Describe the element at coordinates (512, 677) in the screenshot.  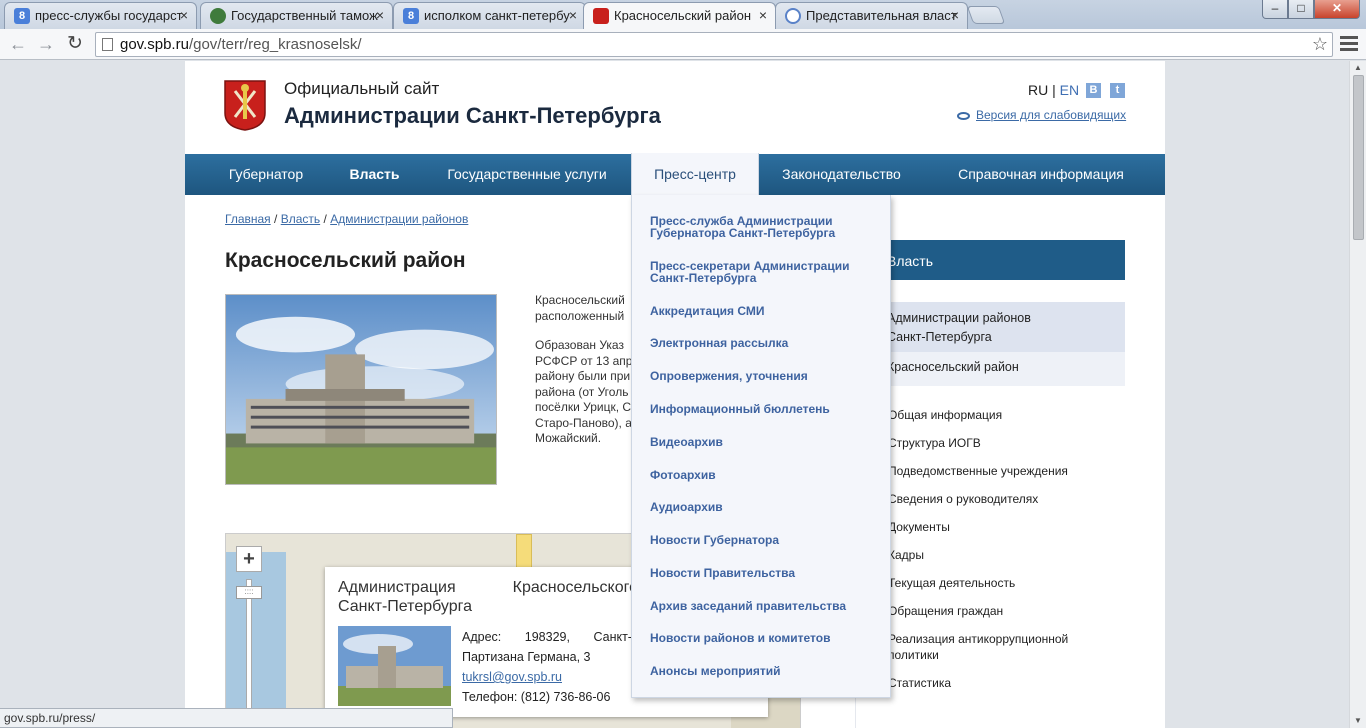
I see `info-card-email: tukrsl@gov.spb.ru` at that location.